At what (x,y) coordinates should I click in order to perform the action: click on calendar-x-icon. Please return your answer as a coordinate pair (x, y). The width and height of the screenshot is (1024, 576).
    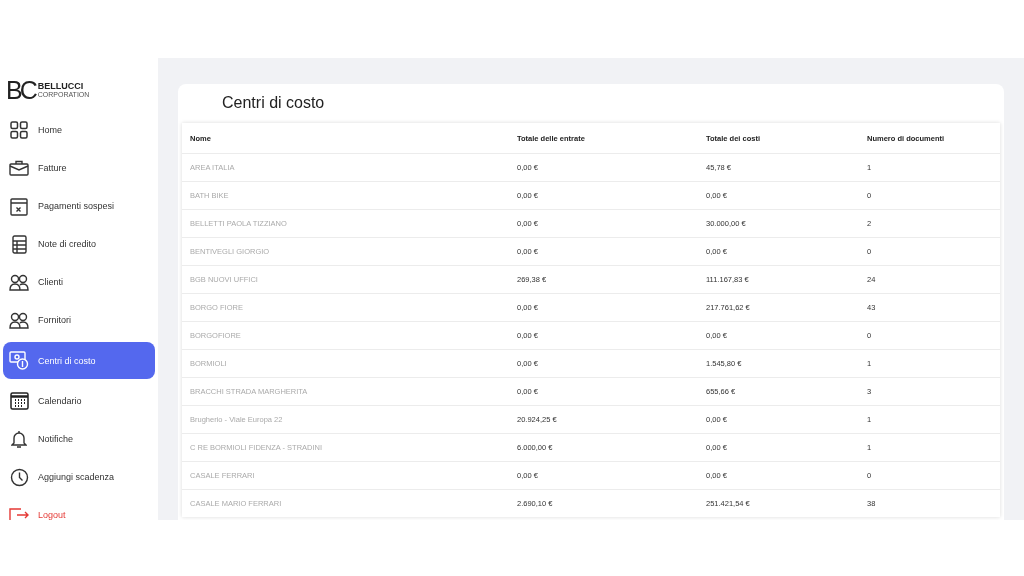
    Looking at the image, I should click on (19, 206).